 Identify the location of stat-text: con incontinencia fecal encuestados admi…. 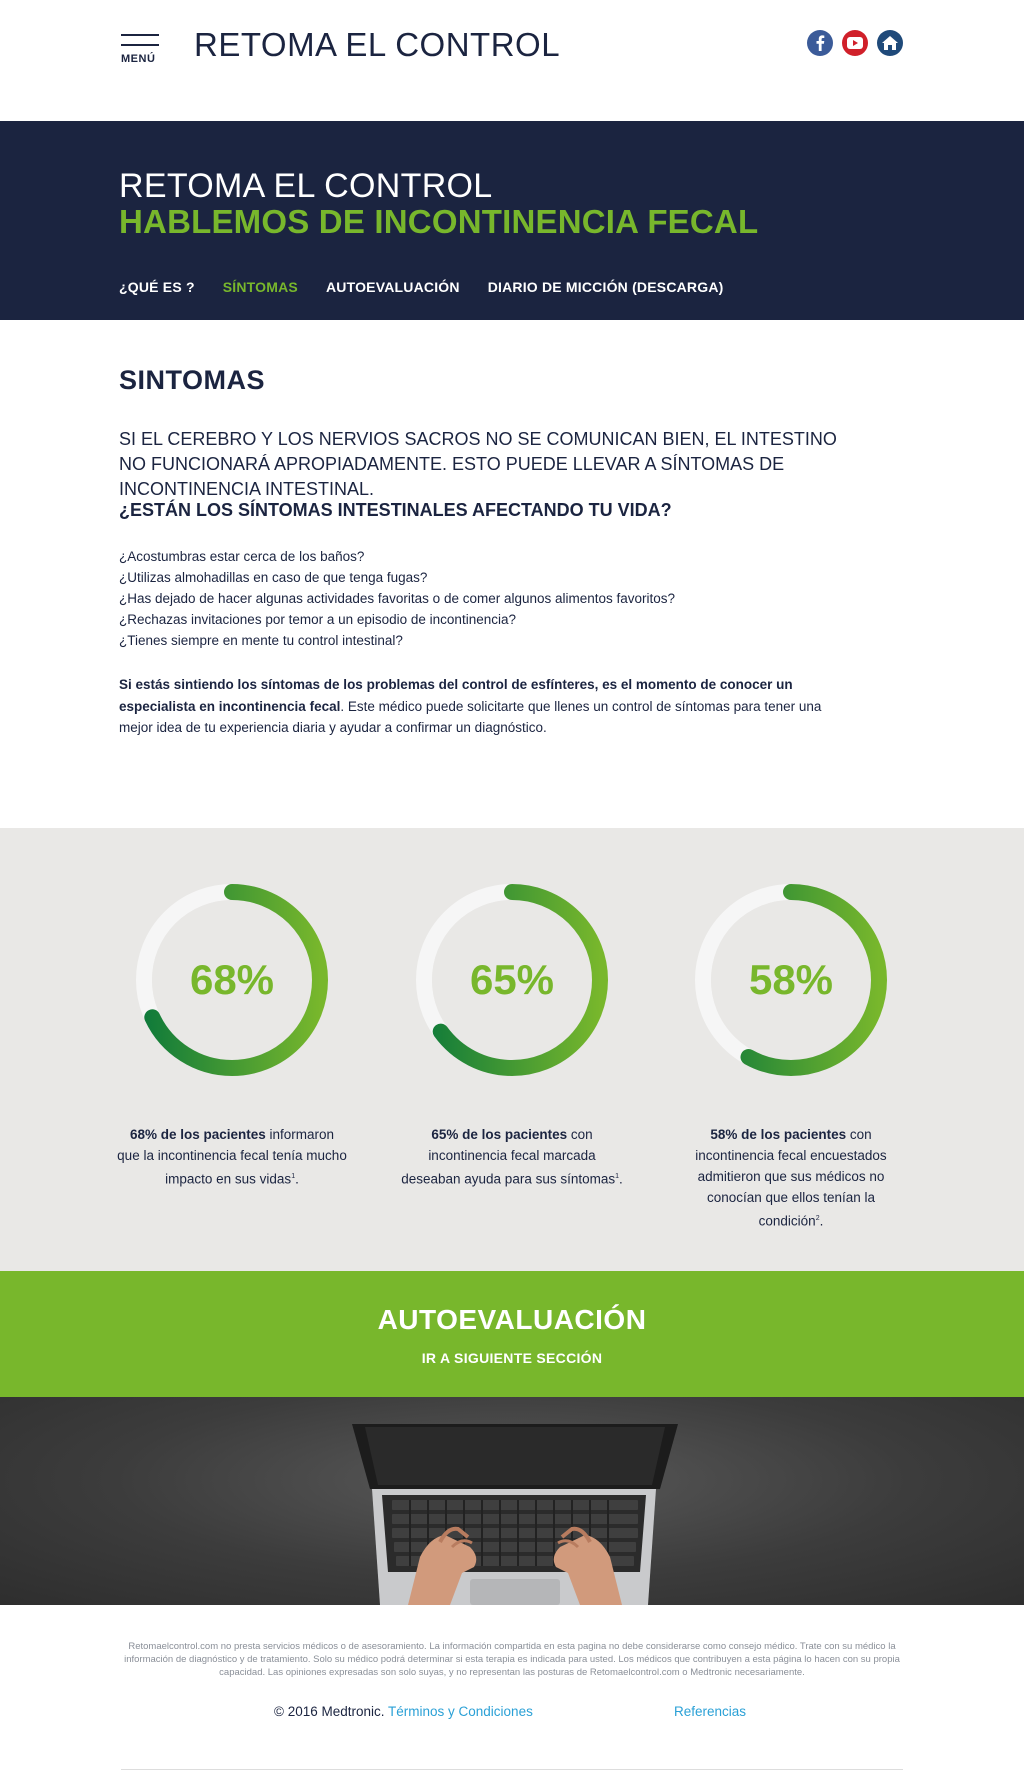
(791, 1178).